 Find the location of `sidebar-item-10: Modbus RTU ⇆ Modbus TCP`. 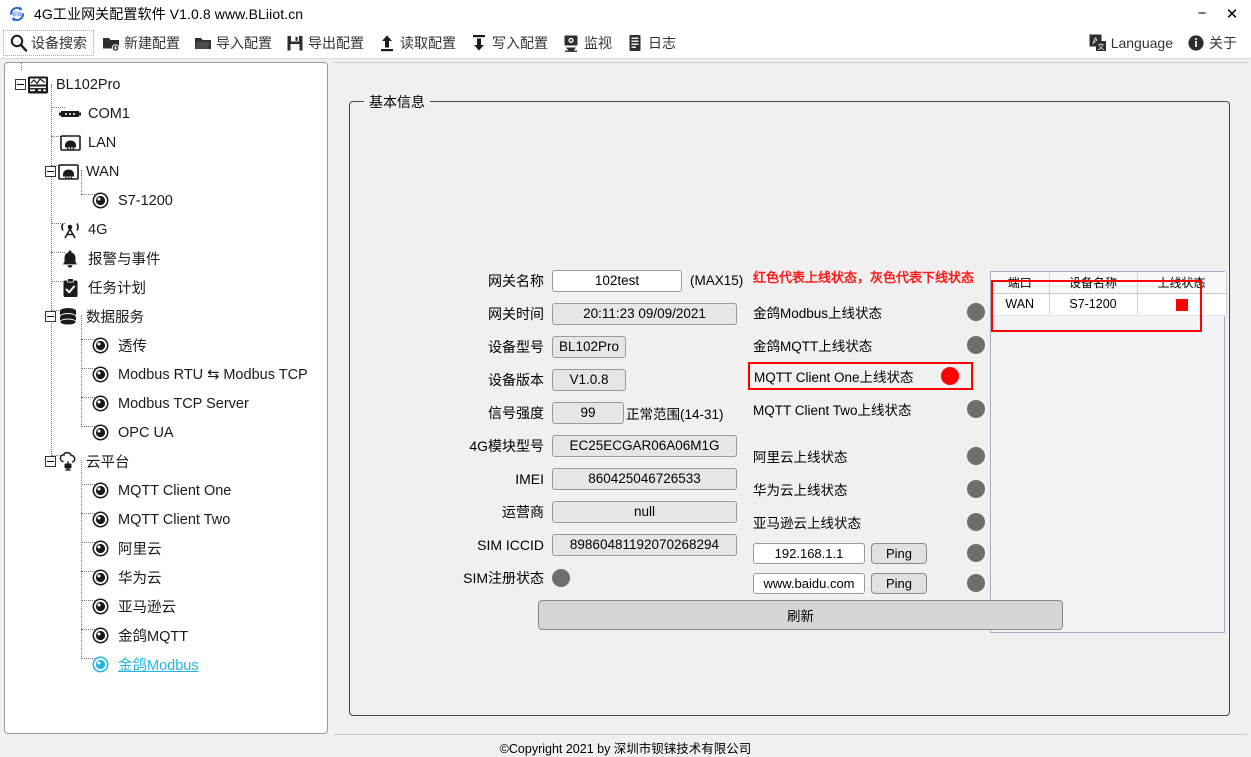

sidebar-item-10: Modbus RTU ⇆ Modbus TCP is located at coordinates (166, 374).